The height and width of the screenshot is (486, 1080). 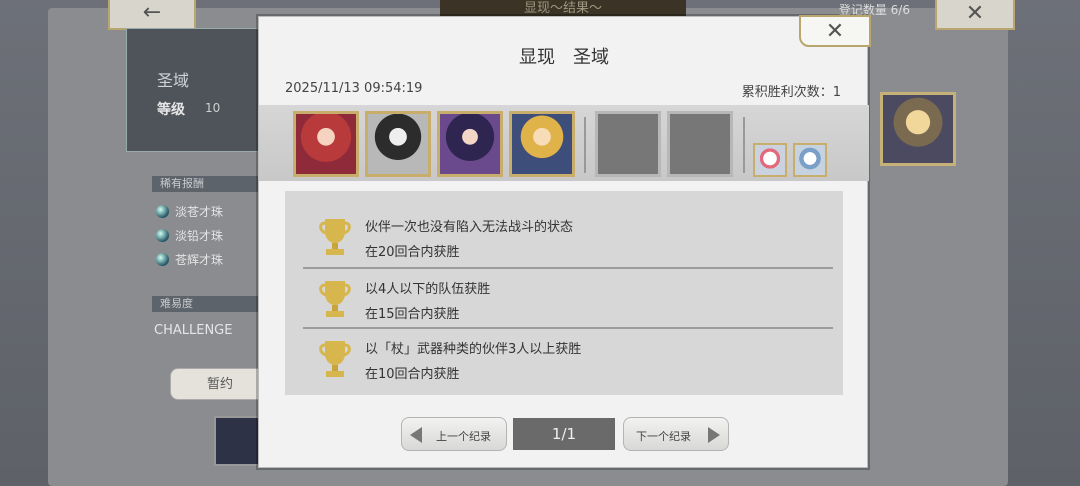 What do you see at coordinates (189, 211) in the screenshot?
I see `reward-item: 淡苍才珠` at bounding box center [189, 211].